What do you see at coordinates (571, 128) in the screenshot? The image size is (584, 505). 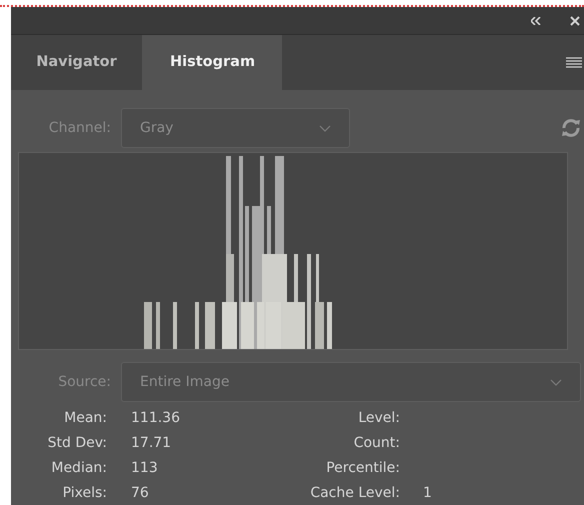 I see `refresh-icon` at bounding box center [571, 128].